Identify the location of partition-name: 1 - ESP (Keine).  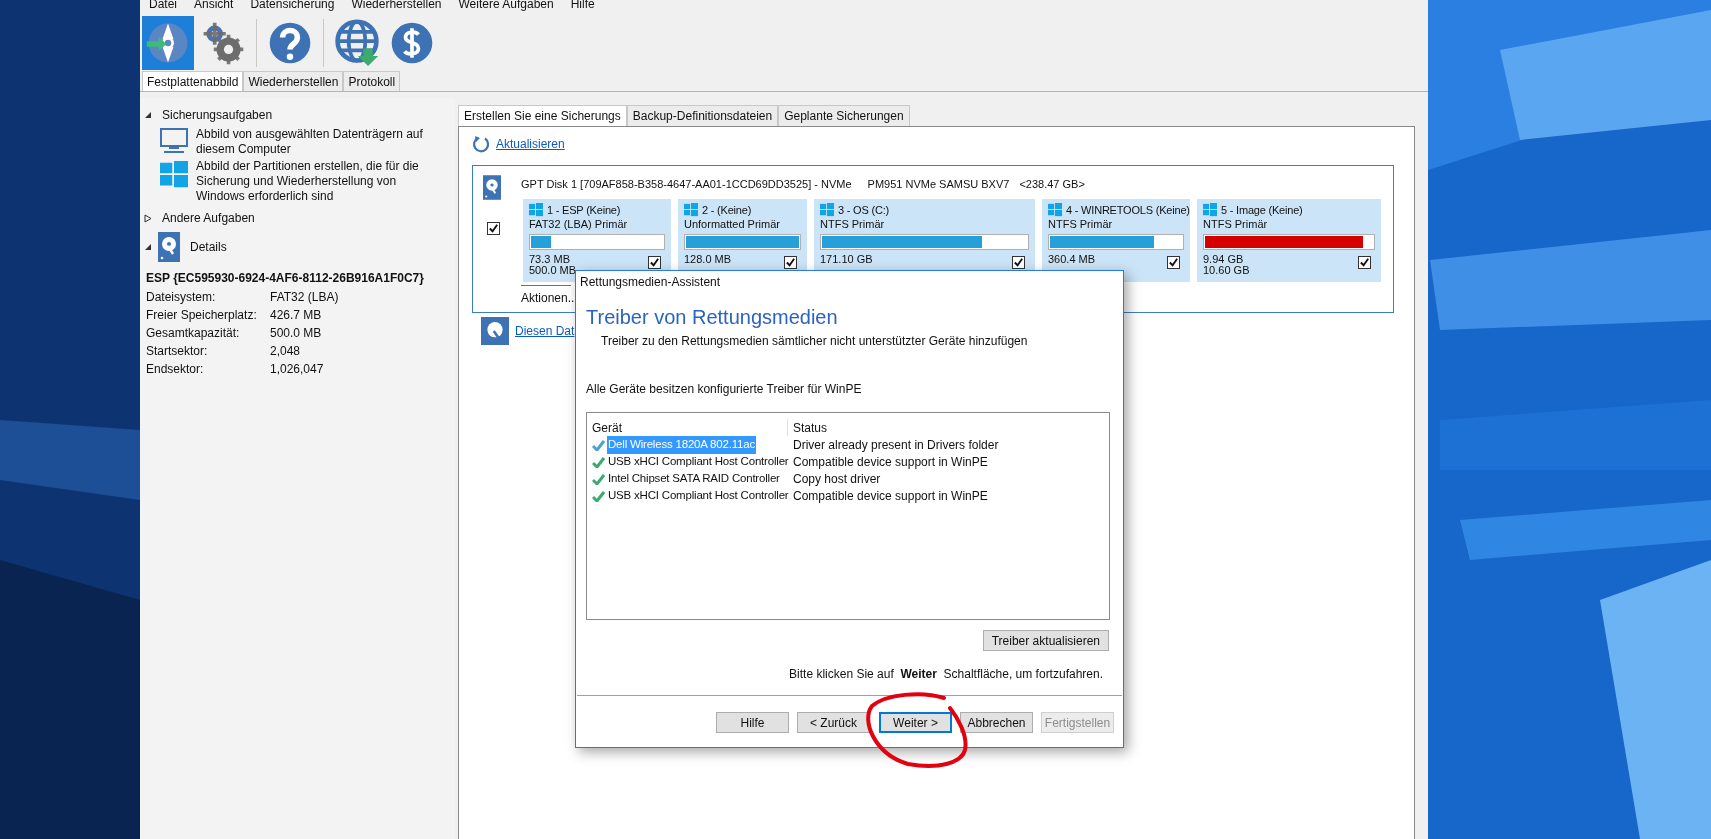
(584, 210).